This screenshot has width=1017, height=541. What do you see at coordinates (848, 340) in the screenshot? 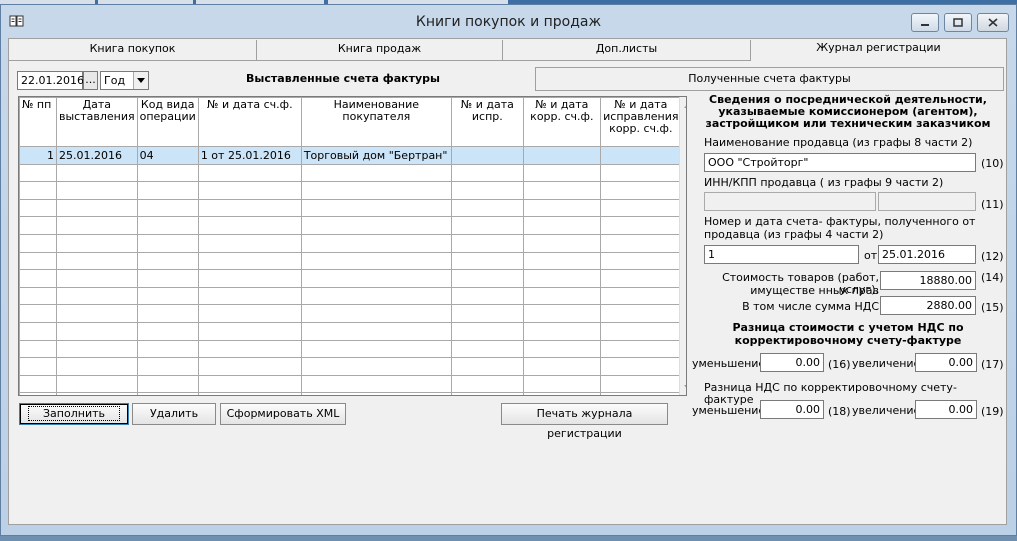
I see `diff-header-line2: корректировочному счету-фактуре` at bounding box center [848, 340].